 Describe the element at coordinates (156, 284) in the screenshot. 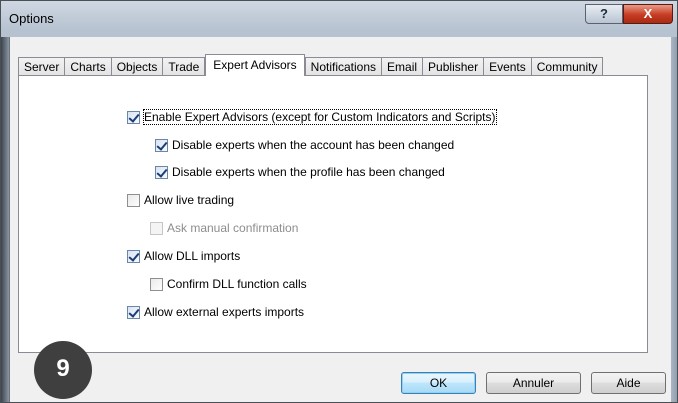

I see `confirm-dll-calls-checkbox` at that location.